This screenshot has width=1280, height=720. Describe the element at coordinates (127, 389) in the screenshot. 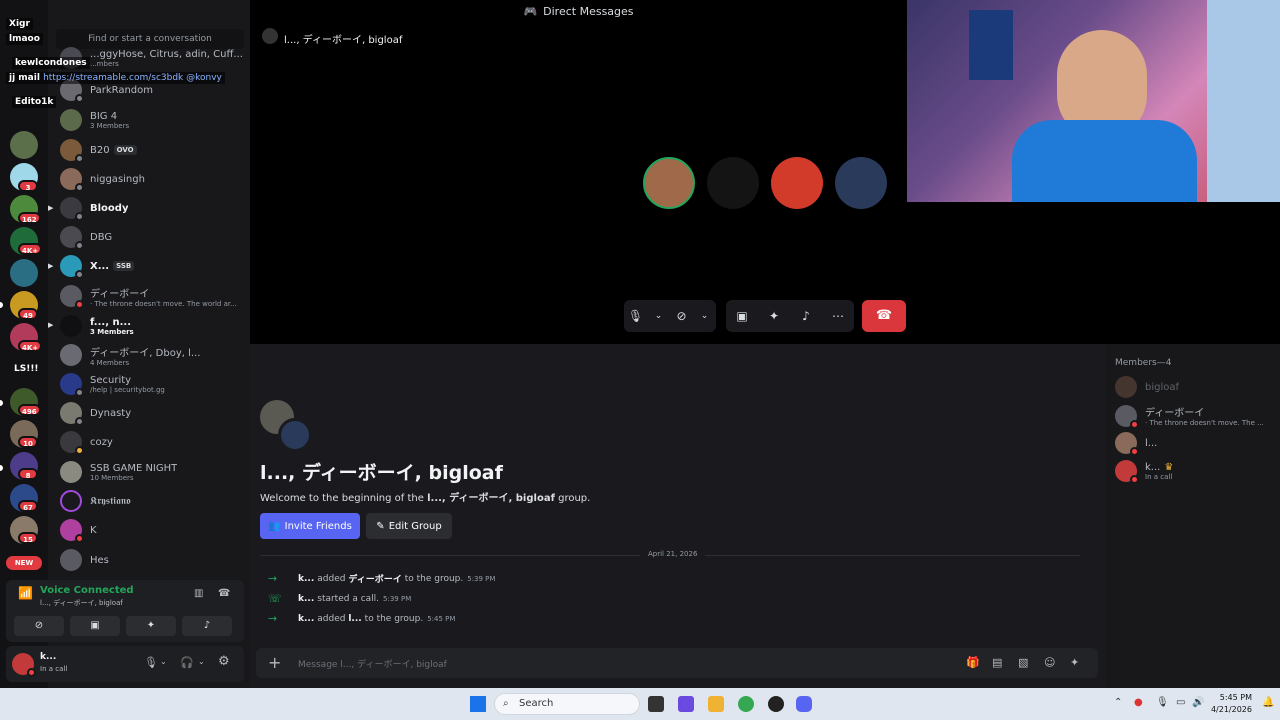

I see `dm-subtitle: /help | securitybot.gg` at that location.